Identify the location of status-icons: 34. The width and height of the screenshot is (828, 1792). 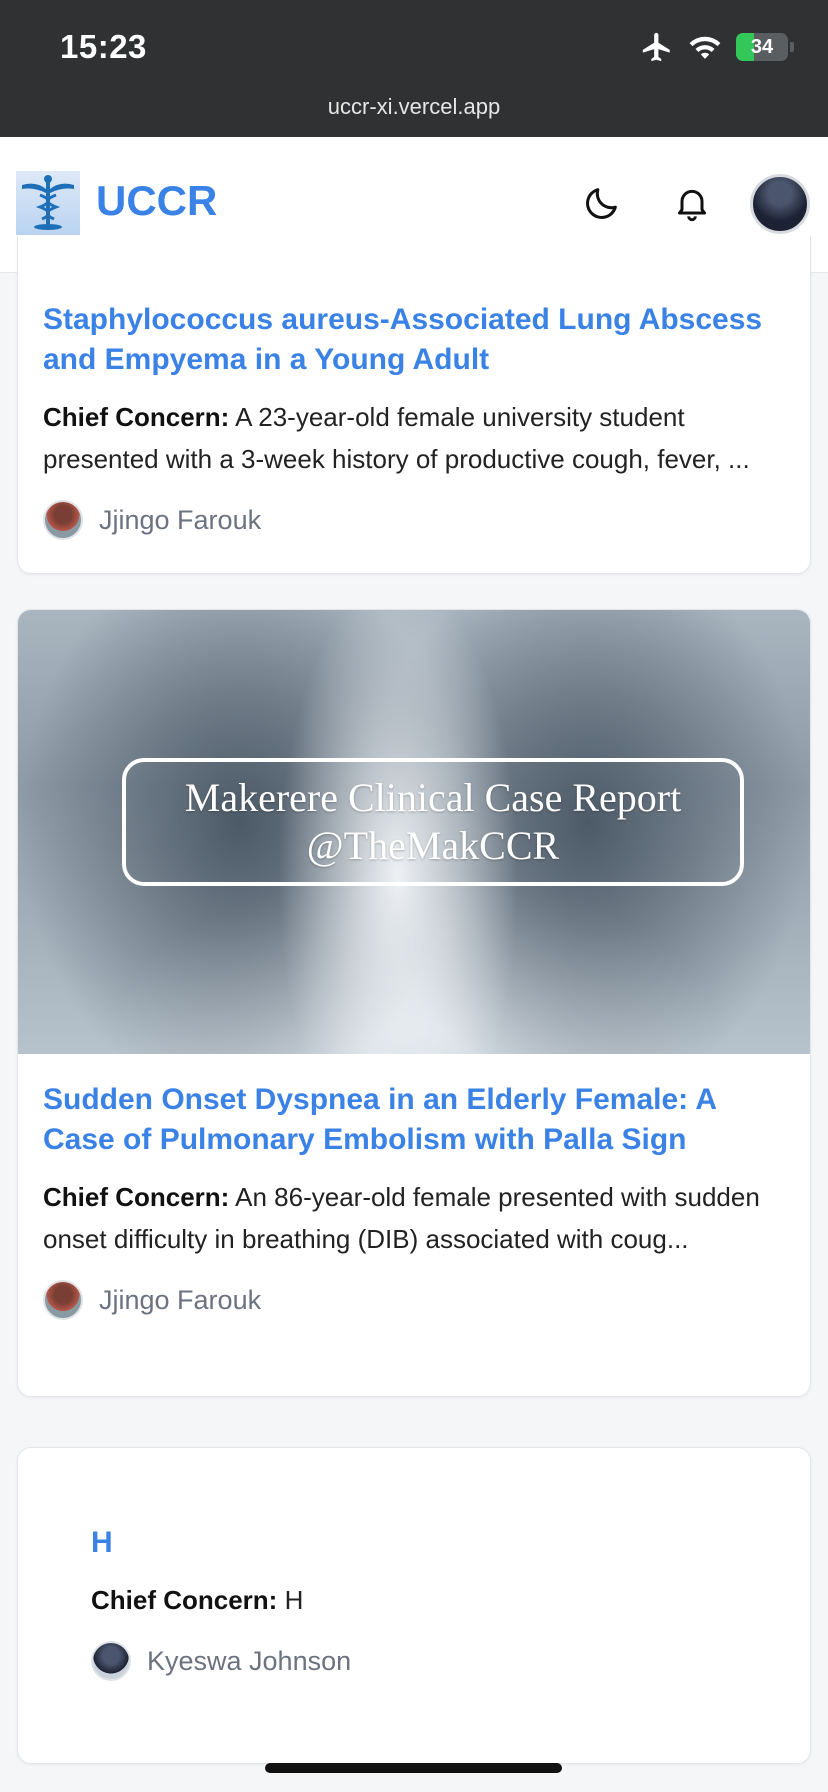
(717, 47).